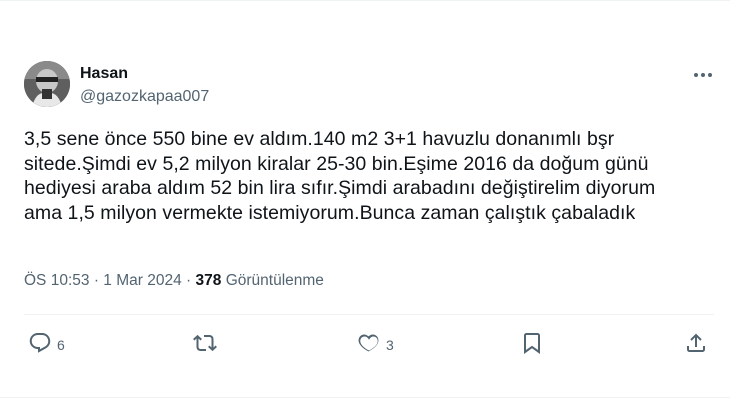 This screenshot has width=730, height=420. I want to click on tweet-date: 1 Mar 2024, so click(142, 280).